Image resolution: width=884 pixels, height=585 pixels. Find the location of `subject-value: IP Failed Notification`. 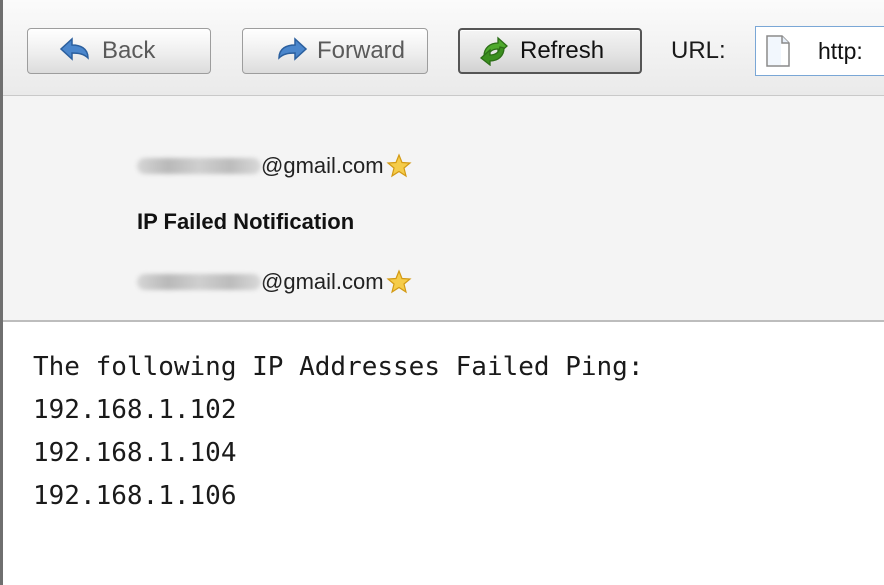

subject-value: IP Failed Notification is located at coordinates (245, 222).